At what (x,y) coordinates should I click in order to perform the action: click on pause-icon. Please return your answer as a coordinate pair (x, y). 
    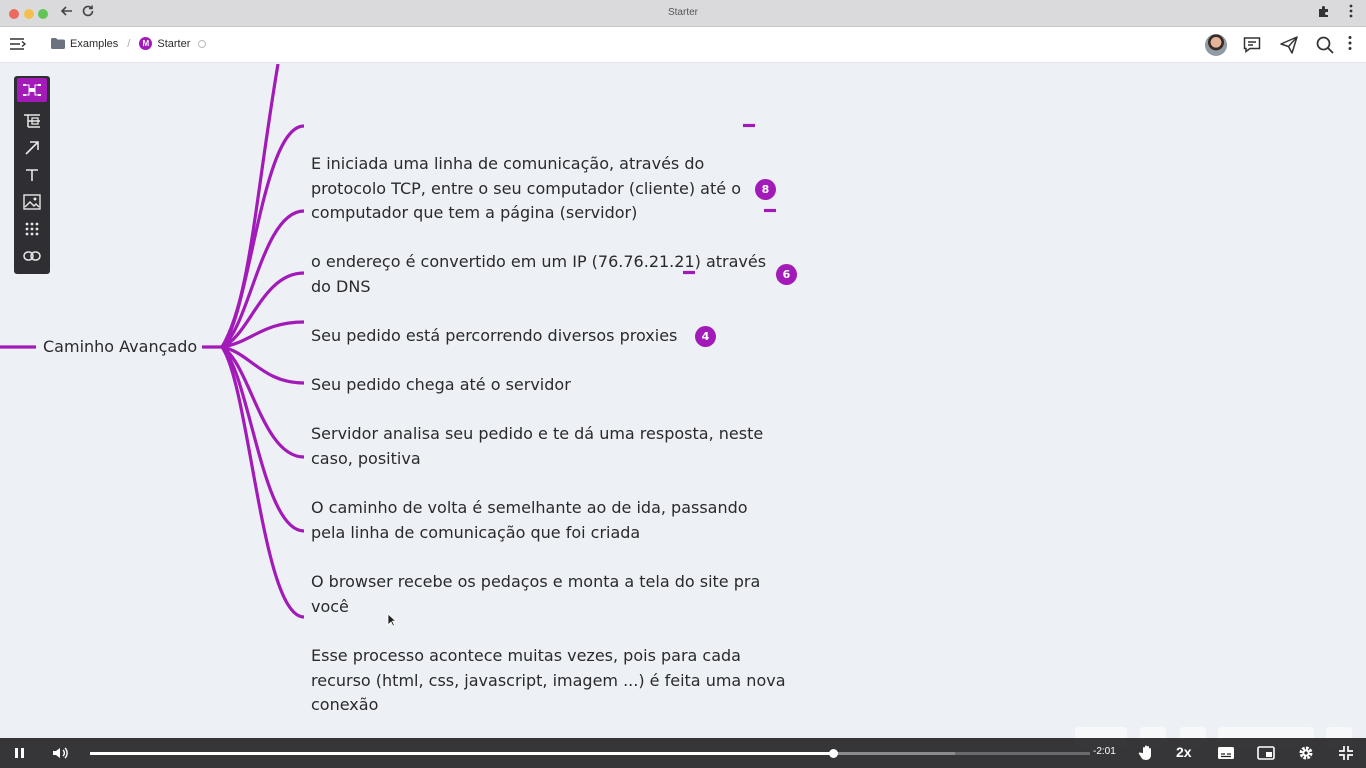
    Looking at the image, I should click on (20, 753).